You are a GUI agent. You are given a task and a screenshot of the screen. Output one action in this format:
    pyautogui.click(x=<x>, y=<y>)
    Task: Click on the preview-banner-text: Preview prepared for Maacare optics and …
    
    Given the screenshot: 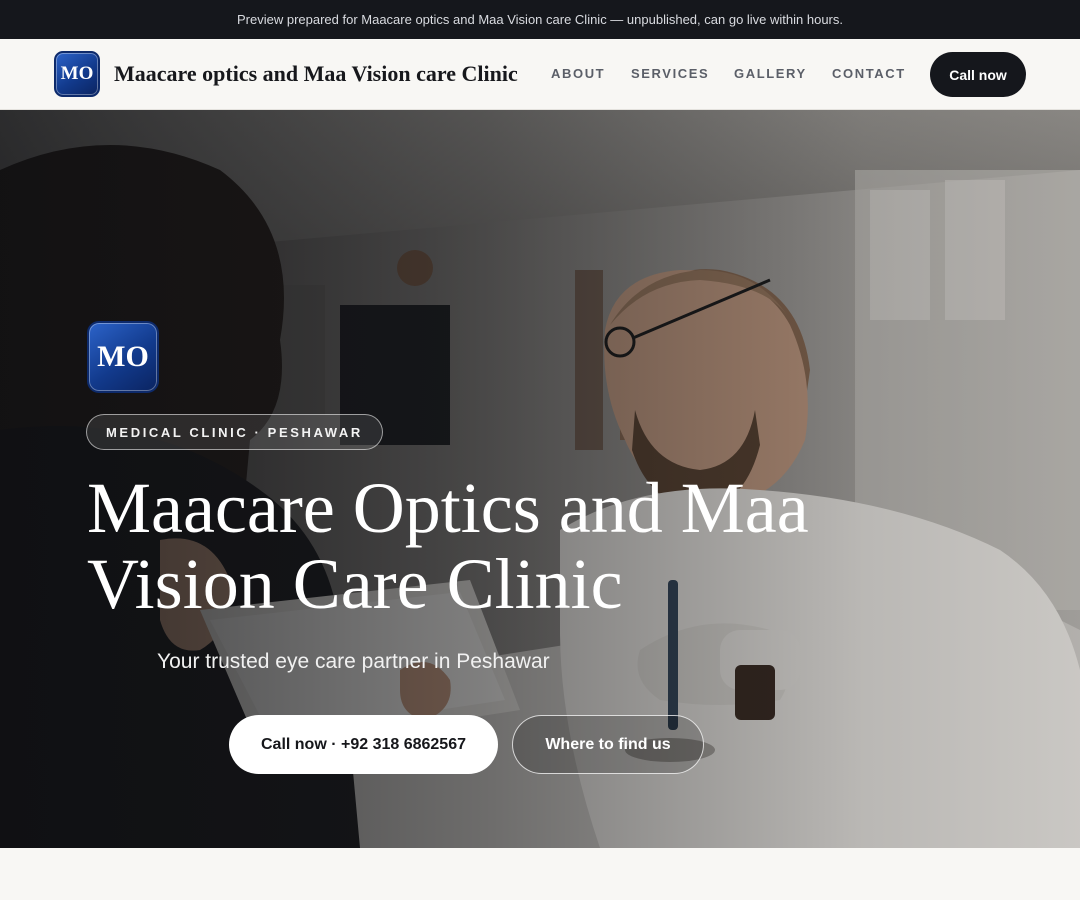 What is the action you would take?
    pyautogui.click(x=540, y=19)
    